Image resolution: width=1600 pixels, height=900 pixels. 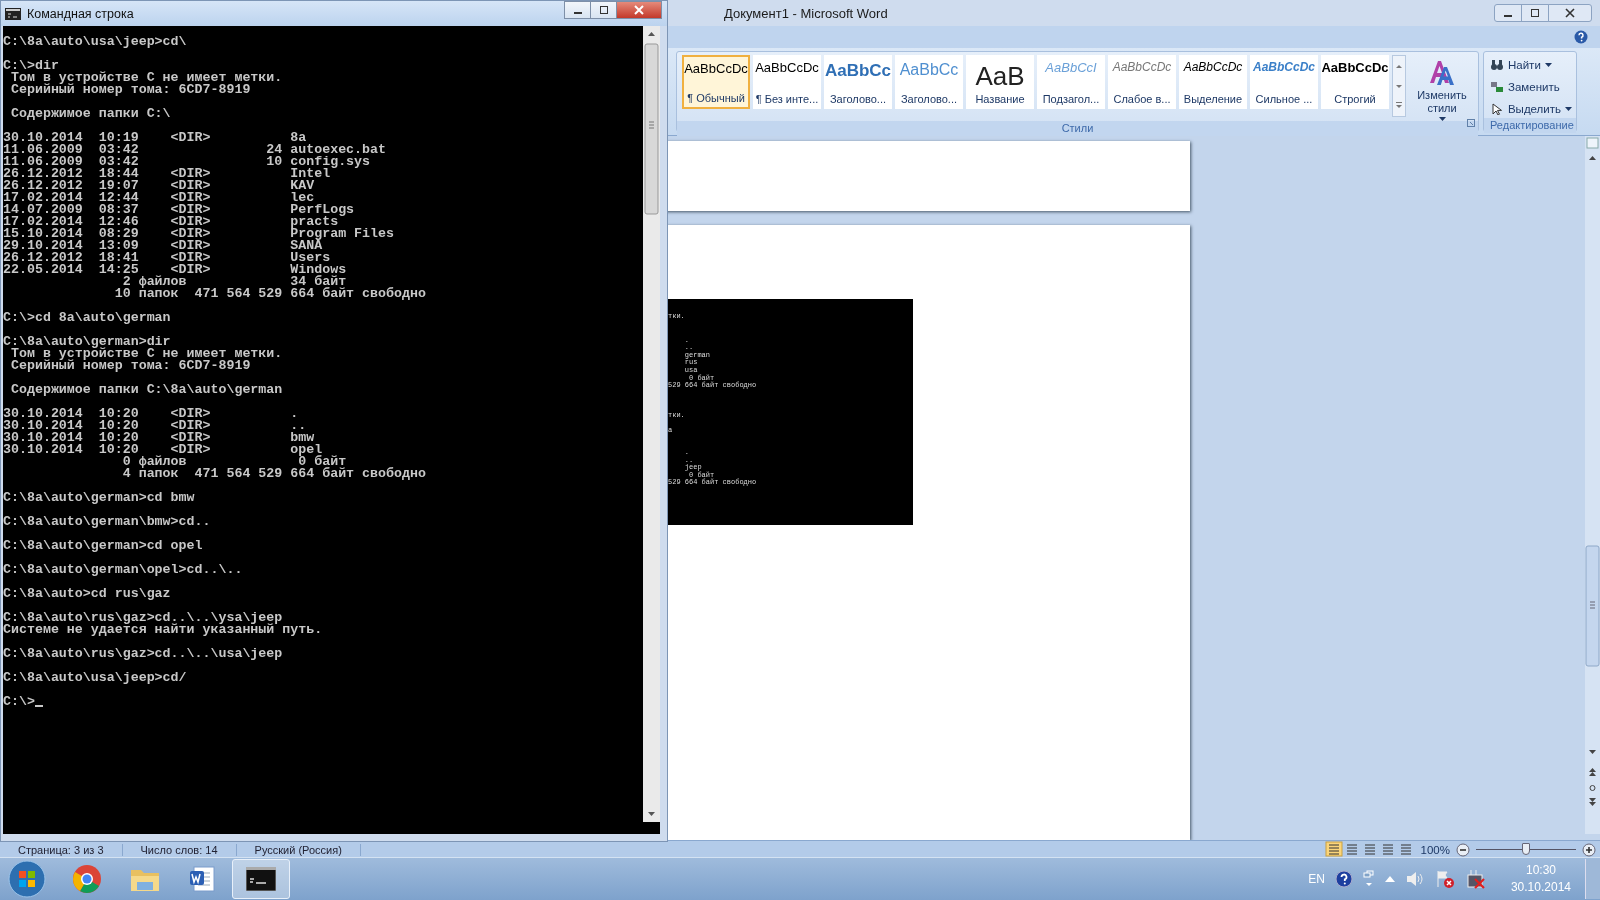 What do you see at coordinates (1531, 87) in the screenshot?
I see `editing-button: Заменить` at bounding box center [1531, 87].